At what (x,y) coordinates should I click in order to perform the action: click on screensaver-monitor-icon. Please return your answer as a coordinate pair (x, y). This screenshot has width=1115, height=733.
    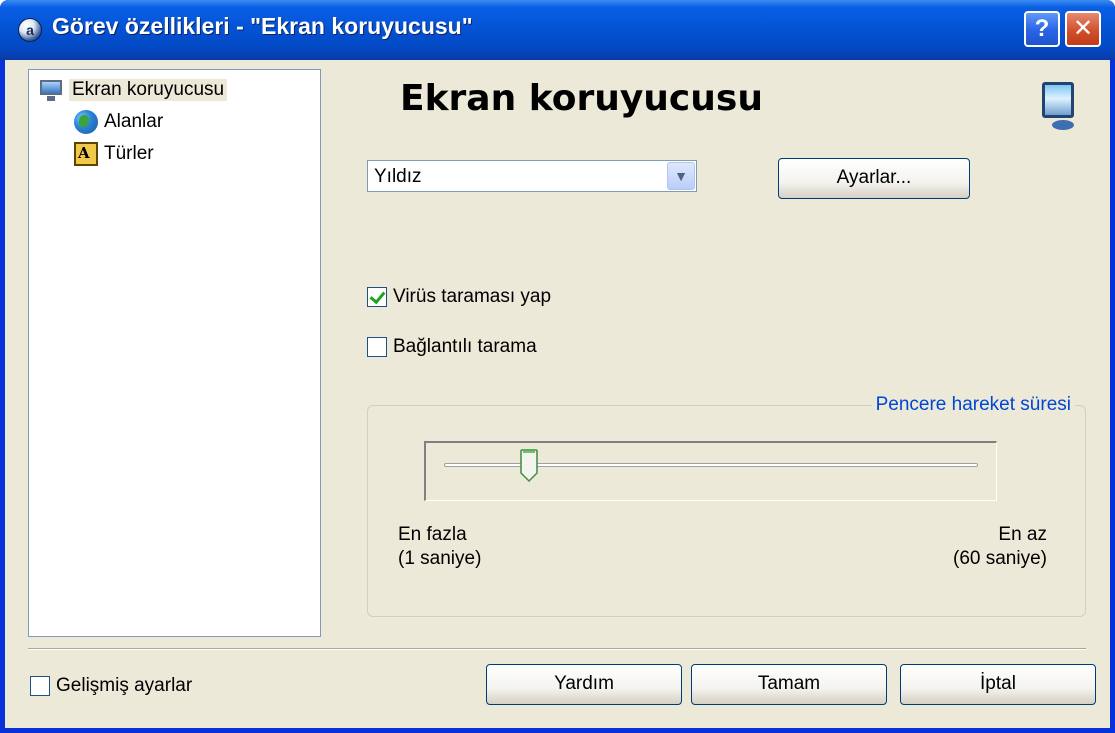
    Looking at the image, I should click on (1059, 108).